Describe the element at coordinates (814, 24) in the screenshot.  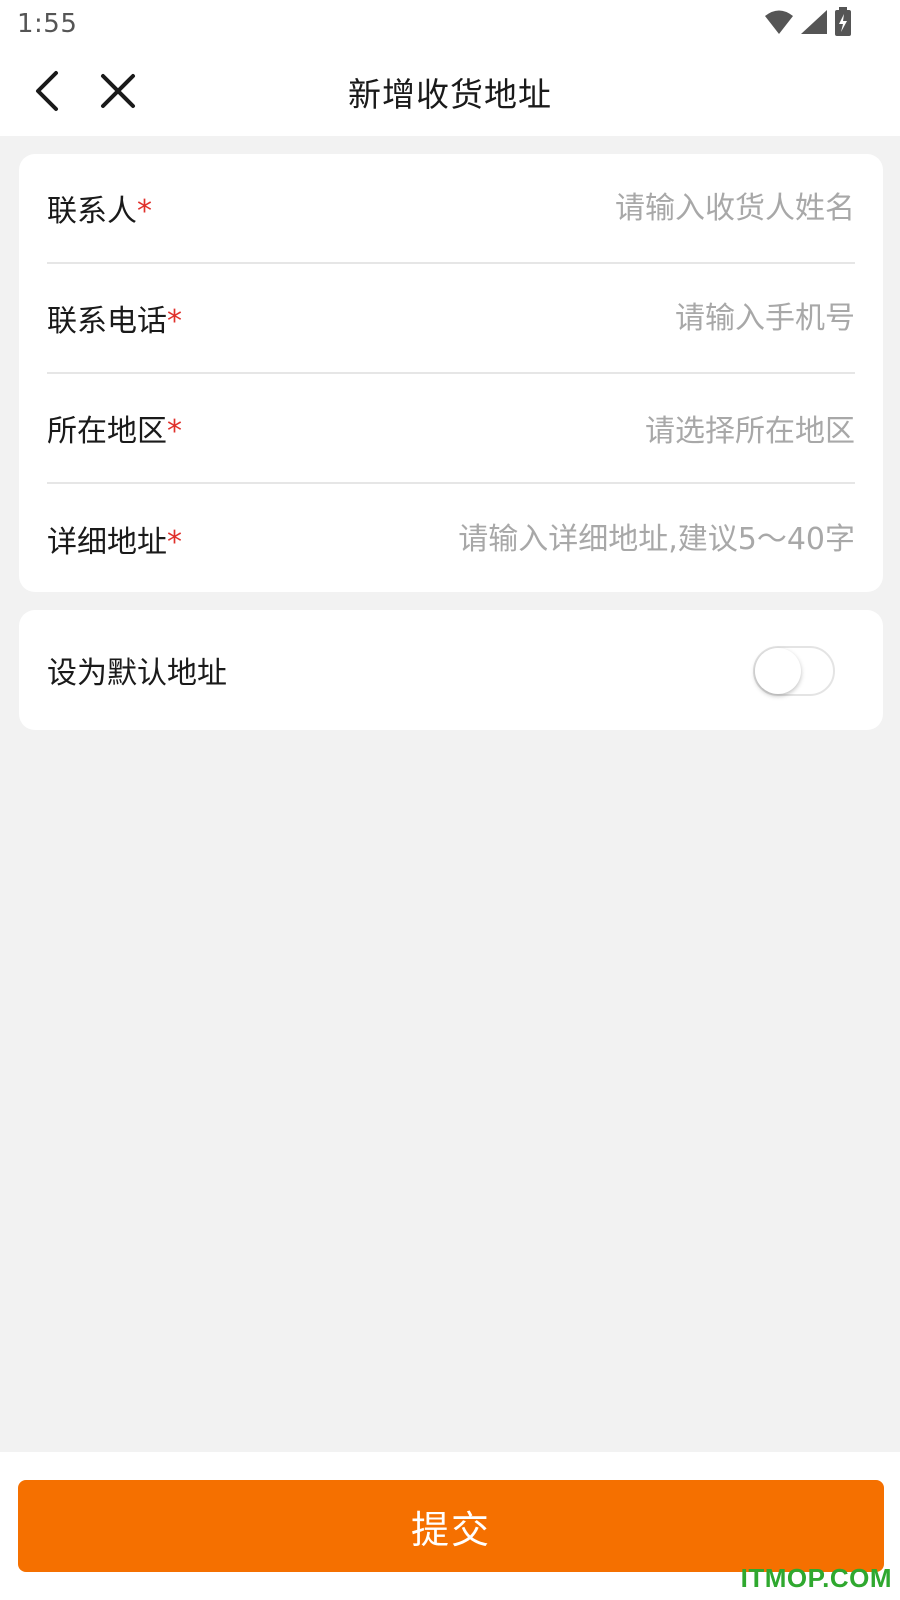
I see `signal-icon` at that location.